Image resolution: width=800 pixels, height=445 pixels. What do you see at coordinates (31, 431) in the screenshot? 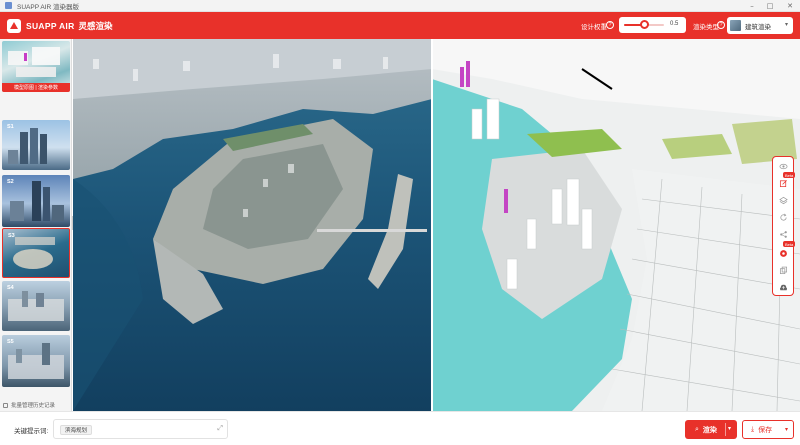
I see `keyword-label: 关键提示词:` at bounding box center [31, 431].